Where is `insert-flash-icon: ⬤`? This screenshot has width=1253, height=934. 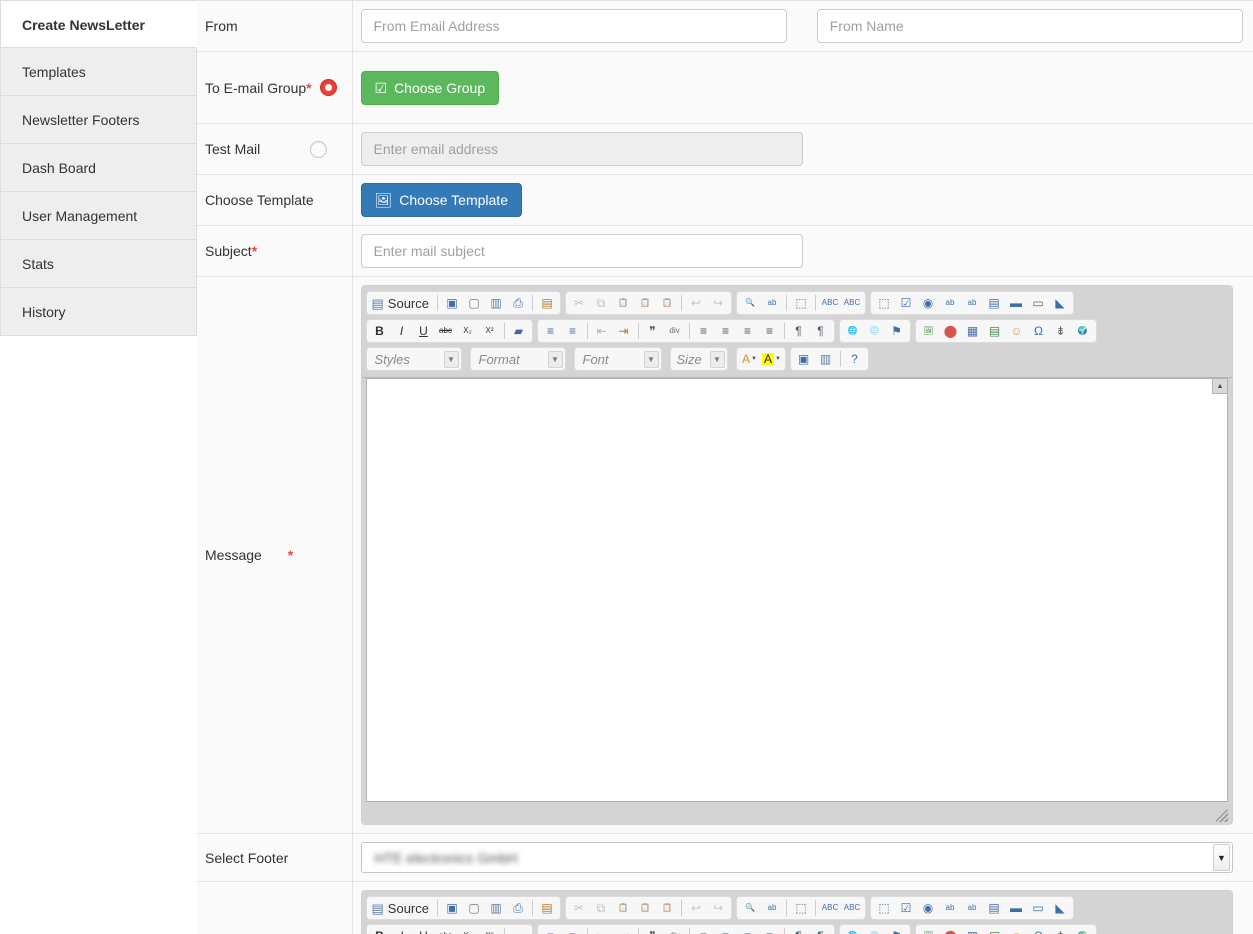 insert-flash-icon: ⬤ is located at coordinates (951, 331).